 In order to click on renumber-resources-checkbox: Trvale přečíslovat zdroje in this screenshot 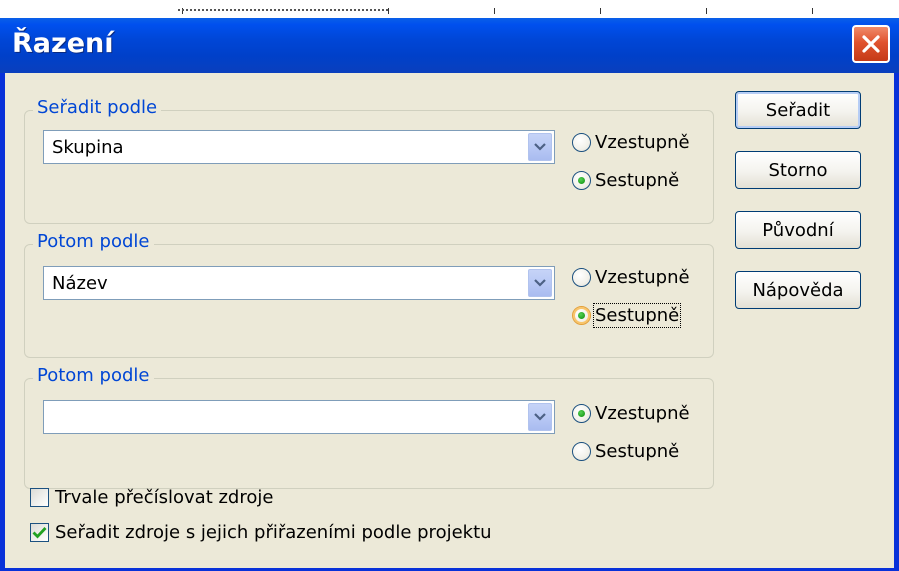, I will do `click(151, 497)`.